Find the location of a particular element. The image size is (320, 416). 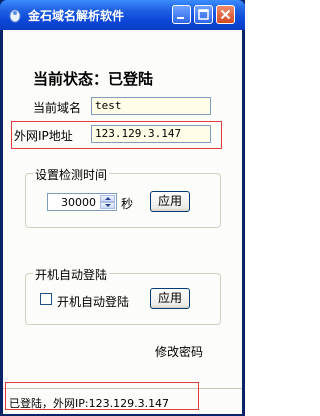

title-bar: 金石域名解析软件 is located at coordinates (122, 15).